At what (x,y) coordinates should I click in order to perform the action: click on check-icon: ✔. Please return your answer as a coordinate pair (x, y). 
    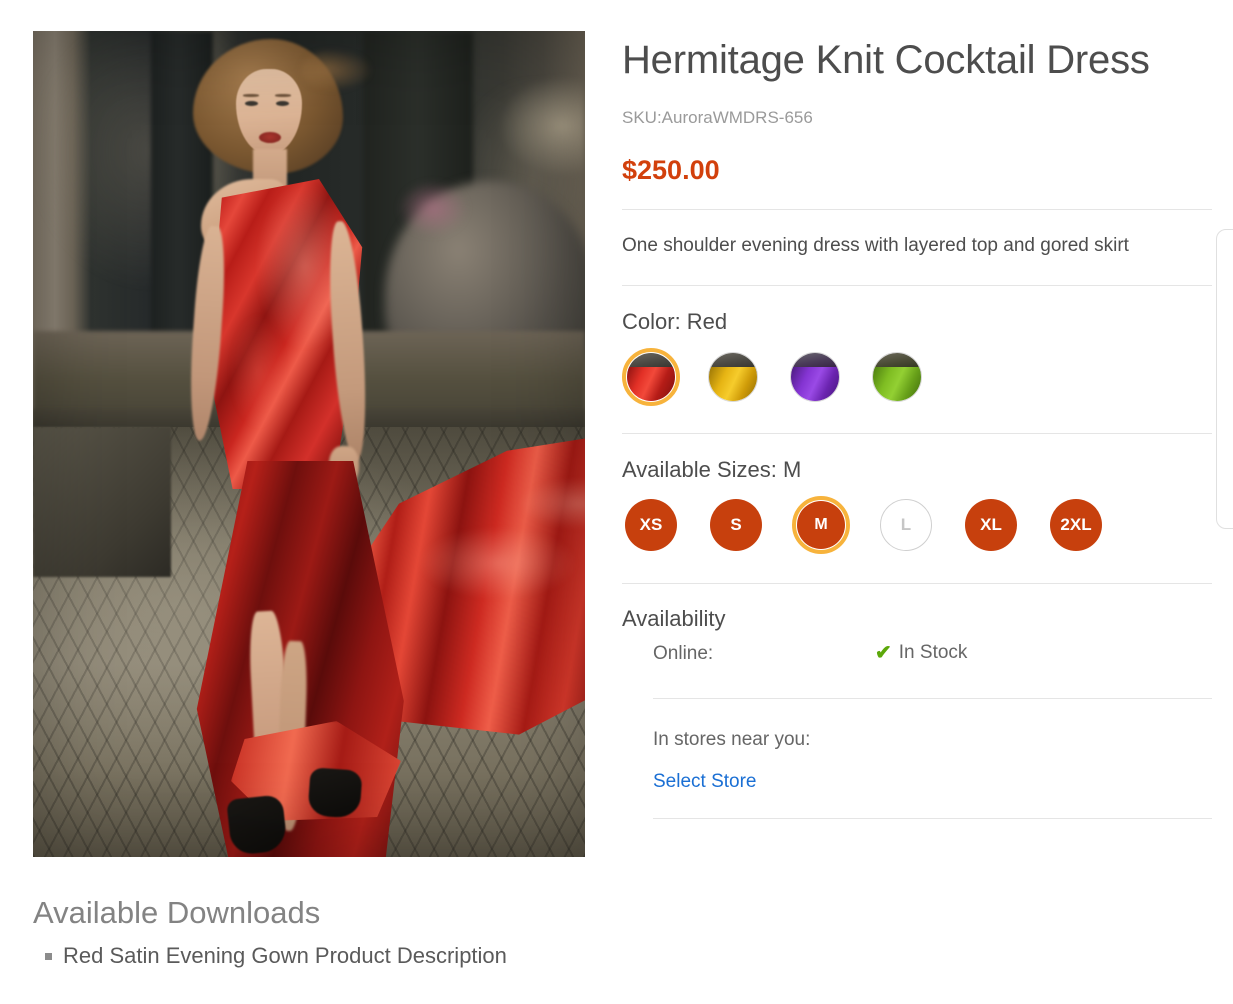
    Looking at the image, I should click on (883, 652).